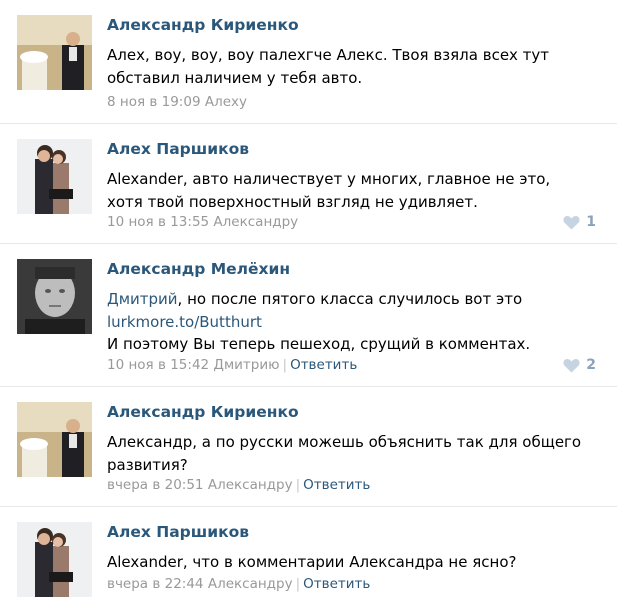 The height and width of the screenshot is (615, 617). What do you see at coordinates (155, 485) in the screenshot?
I see `comment-date: вчера в 20:51` at bounding box center [155, 485].